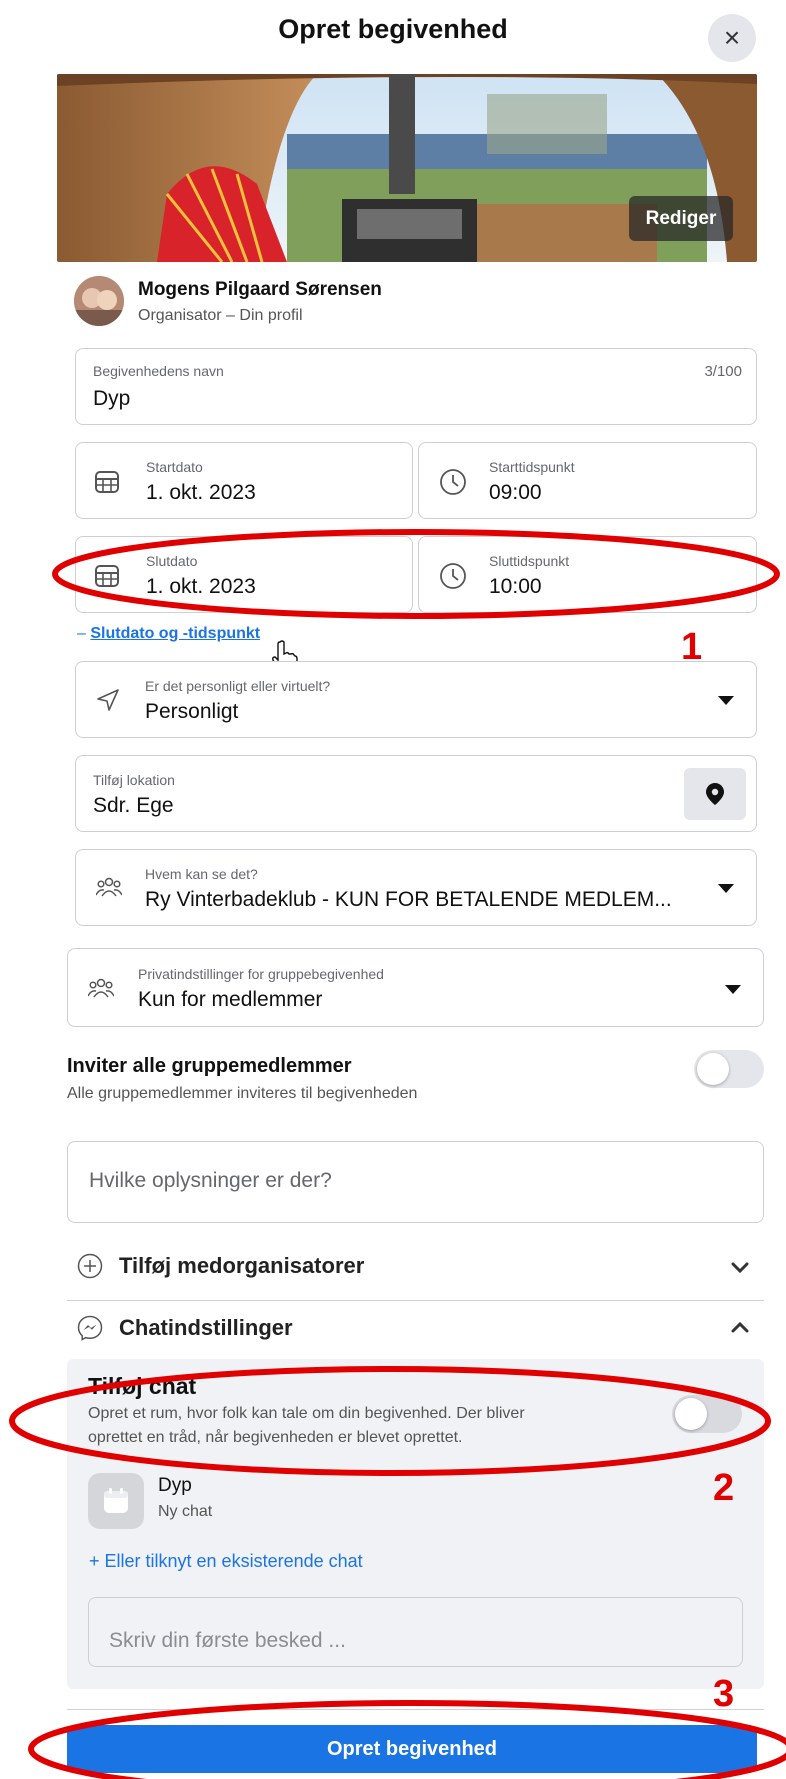 The height and width of the screenshot is (1779, 786). Describe the element at coordinates (724, 1694) in the screenshot. I see `annotation-number-3: 3` at that location.